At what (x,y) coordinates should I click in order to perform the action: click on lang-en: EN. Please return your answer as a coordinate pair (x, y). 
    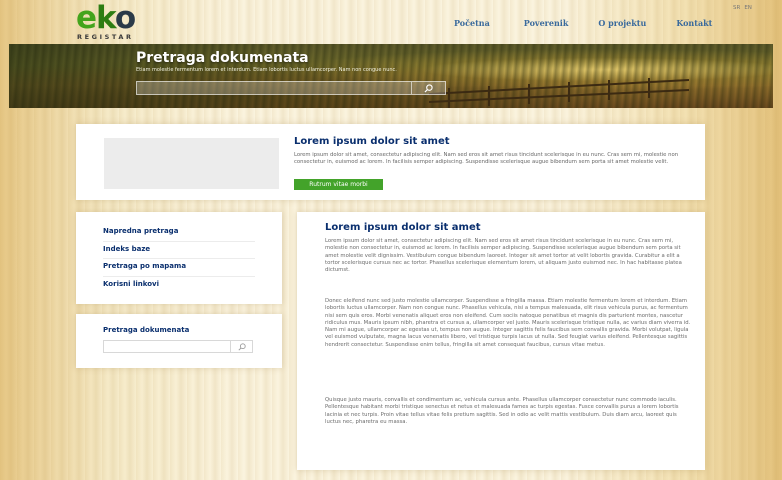
    Looking at the image, I should click on (748, 8).